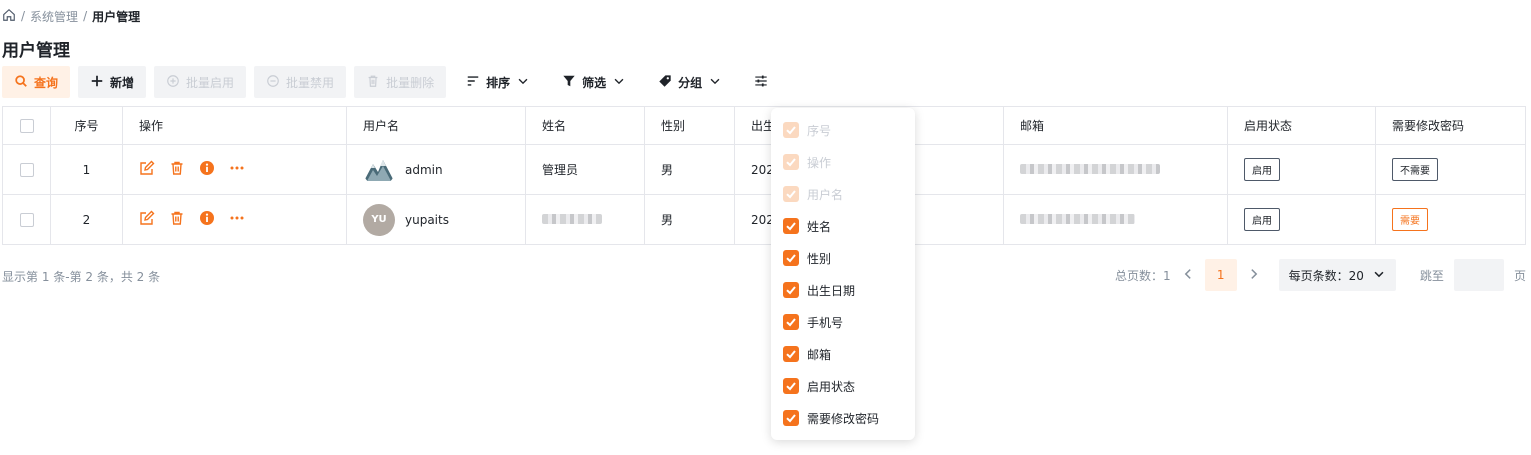  What do you see at coordinates (1188, 275) in the screenshot?
I see `prev-page-icon` at bounding box center [1188, 275].